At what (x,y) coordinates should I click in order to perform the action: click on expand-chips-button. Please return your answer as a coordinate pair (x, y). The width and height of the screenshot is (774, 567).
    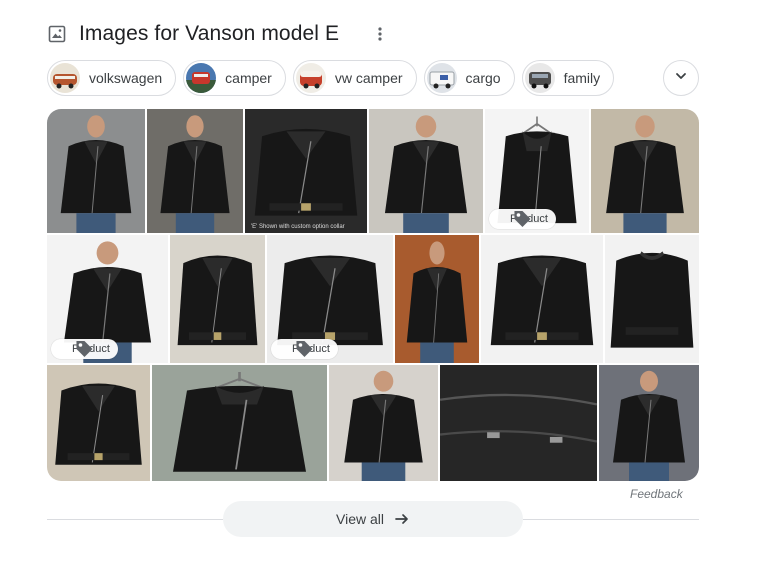
    Looking at the image, I should click on (681, 78).